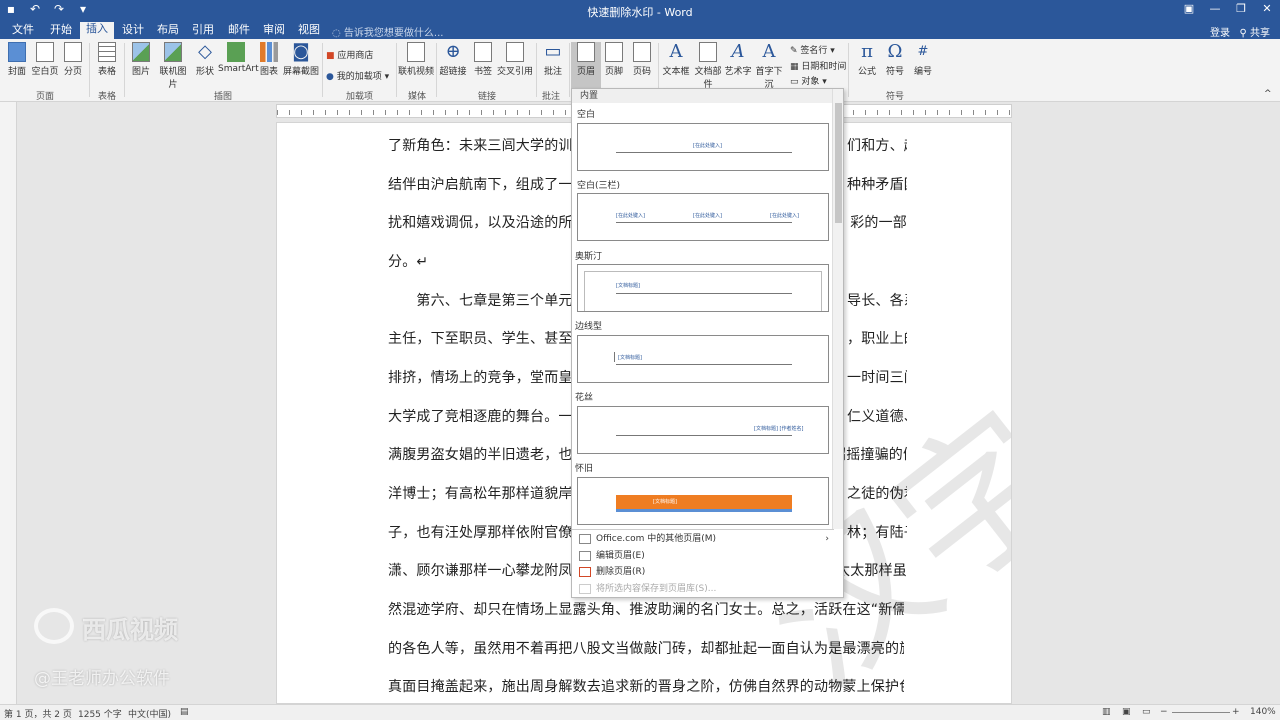  I want to click on macro-icon: ▤, so click(184, 712).